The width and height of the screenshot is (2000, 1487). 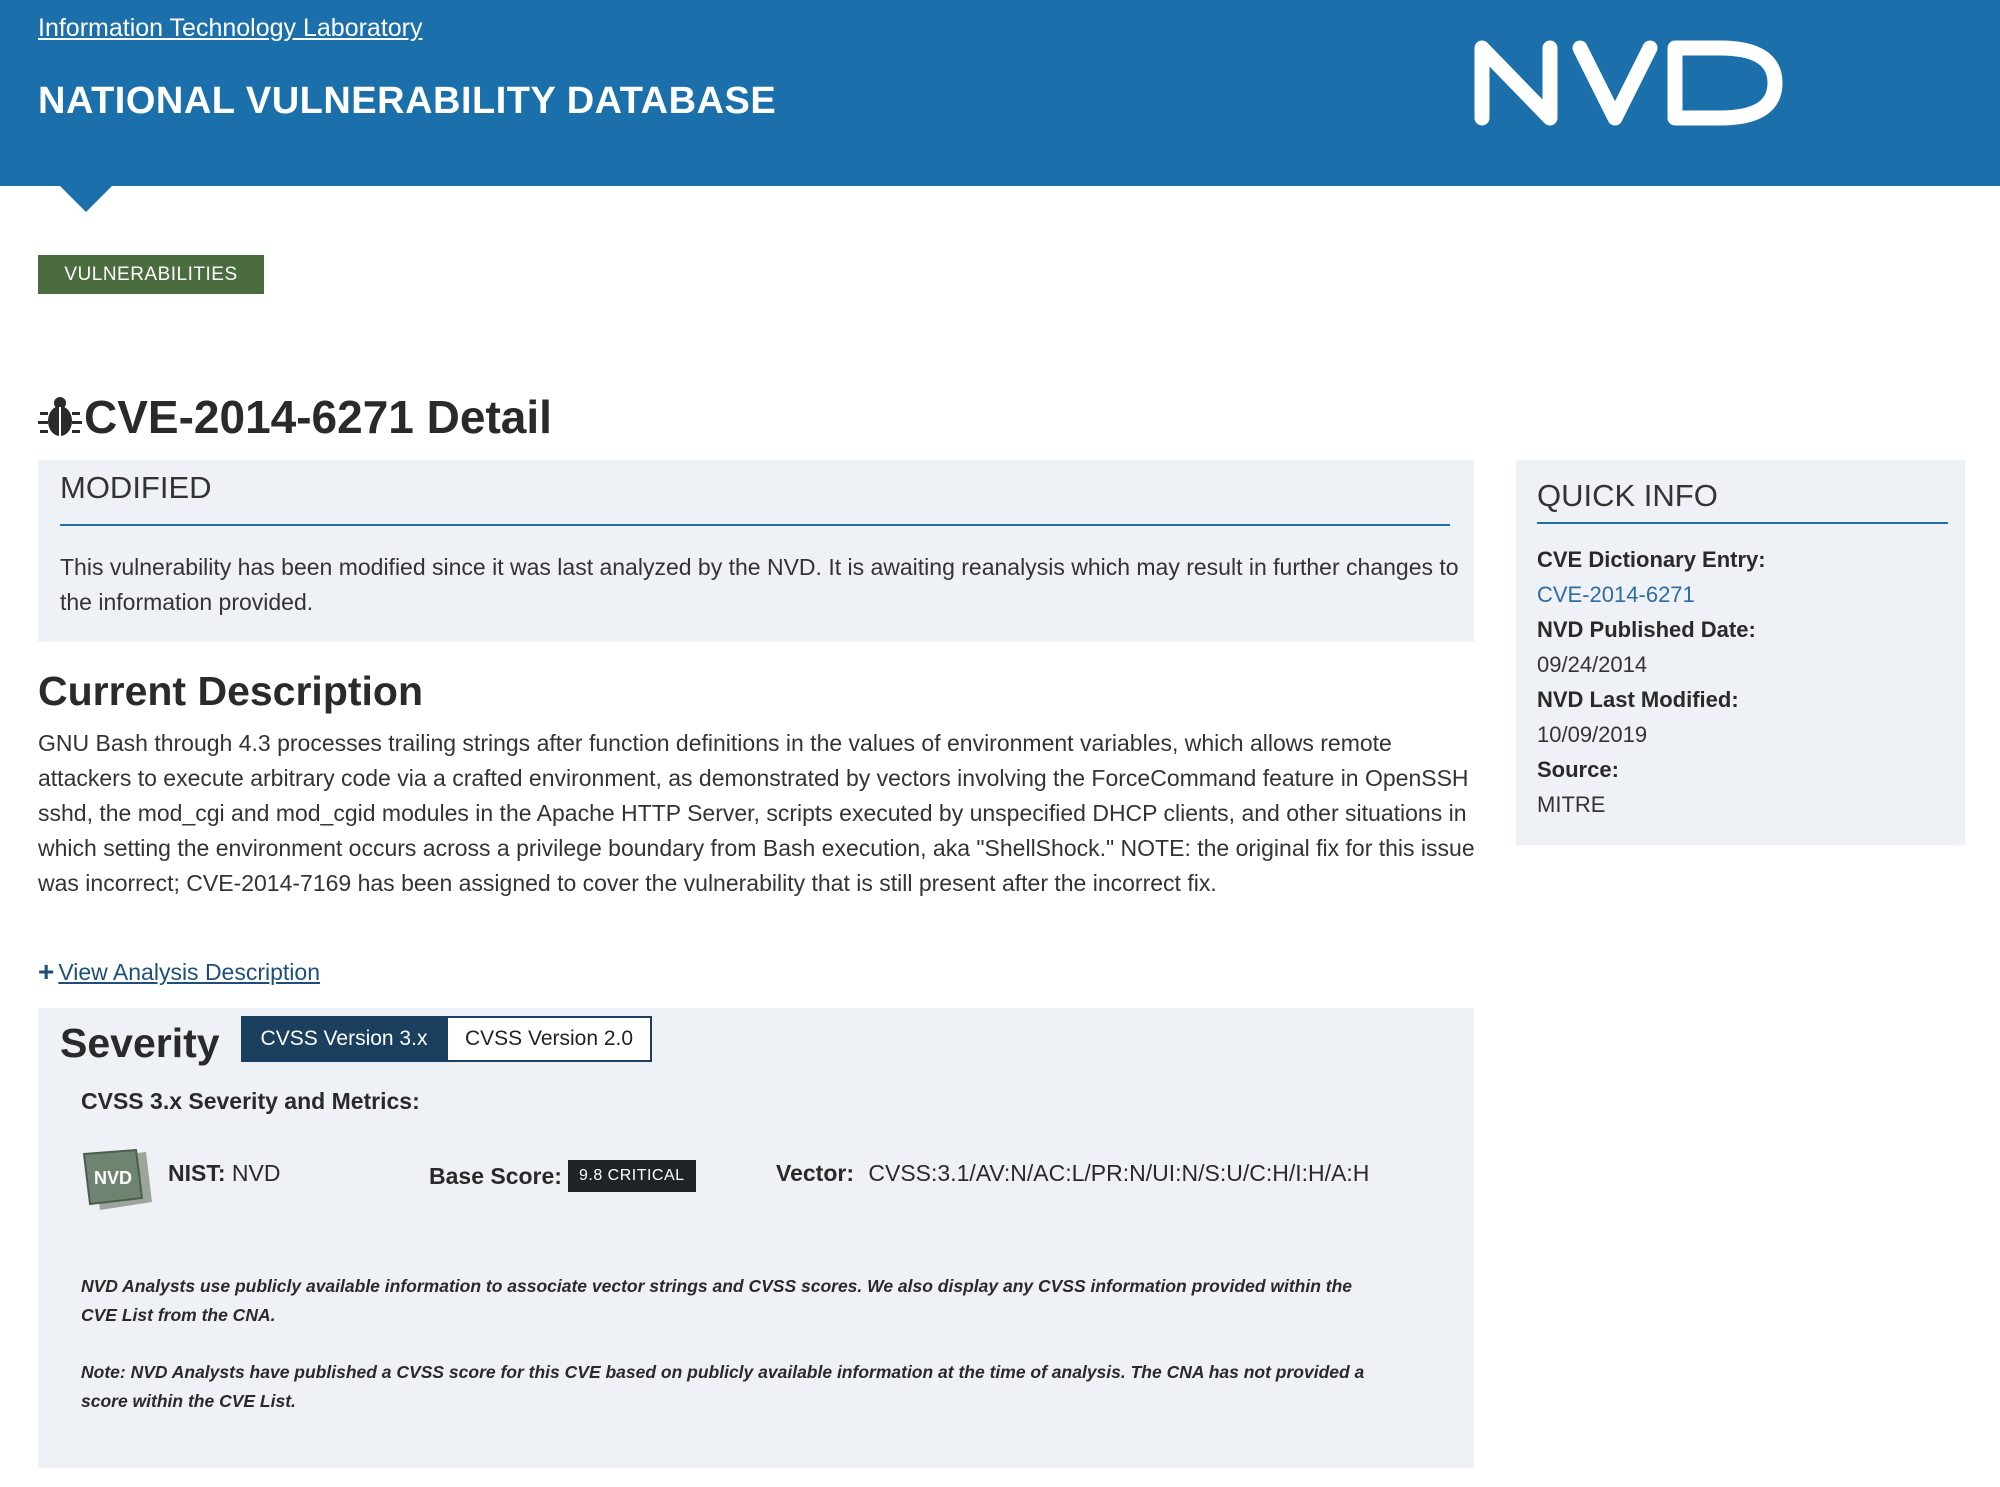 I want to click on page-title: CVE-2014-6271 Detail, so click(x=295, y=417).